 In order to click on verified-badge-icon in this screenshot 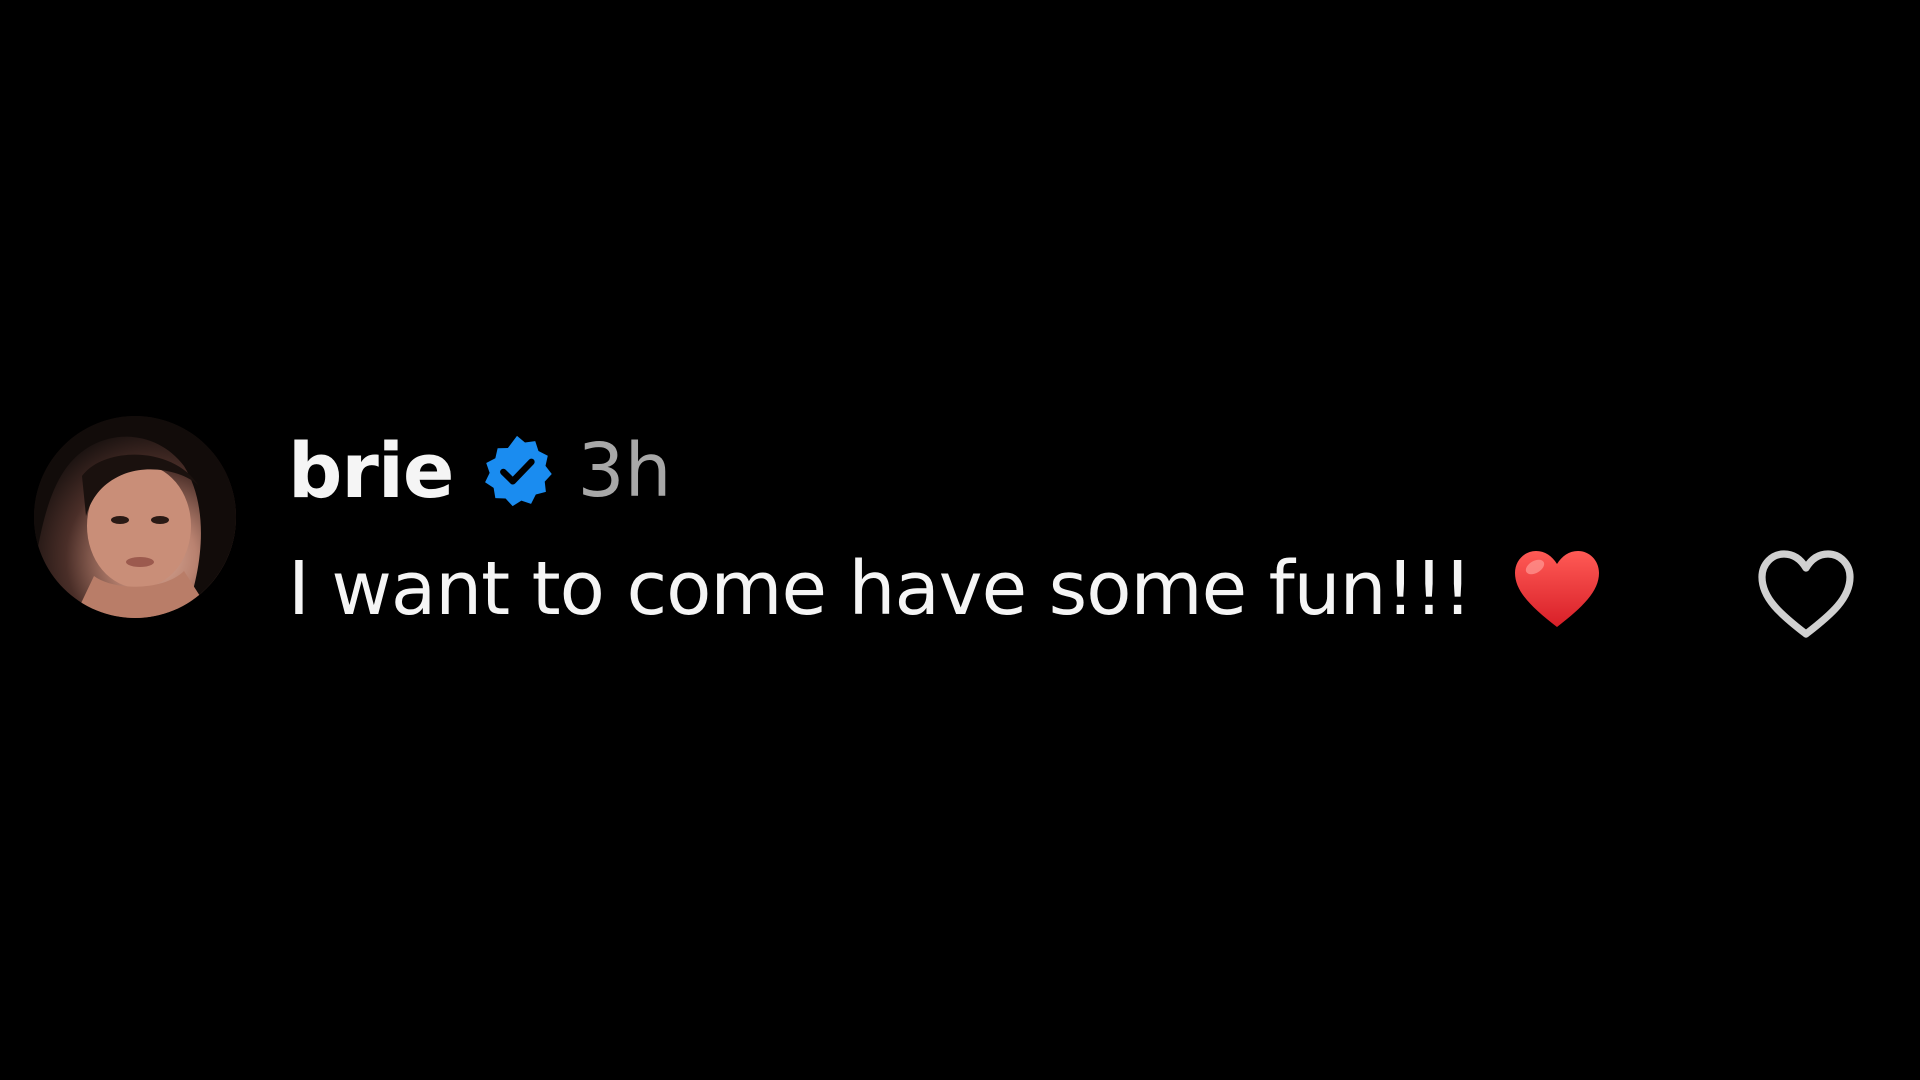, I will do `click(517, 471)`.